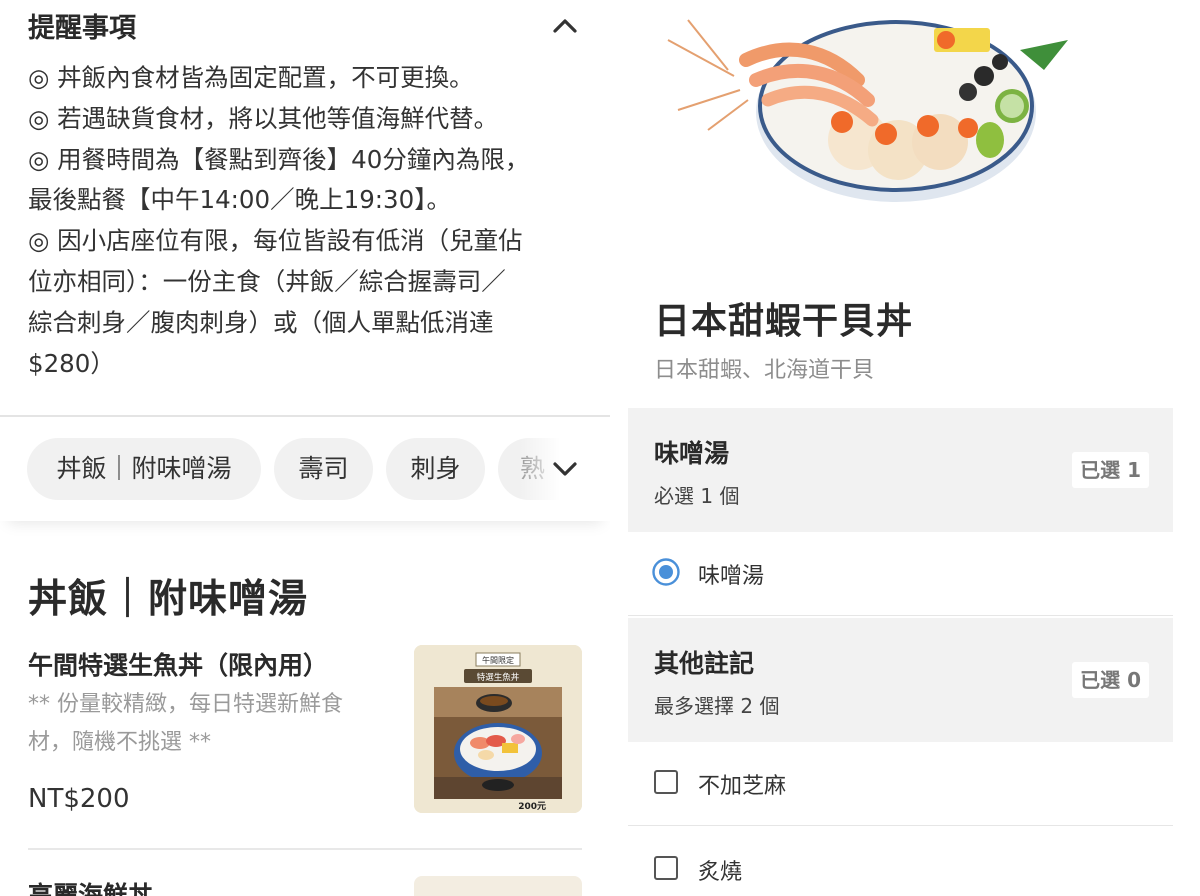  Describe the element at coordinates (697, 496) in the screenshot. I see `group-requirement: 必選 1 個` at that location.